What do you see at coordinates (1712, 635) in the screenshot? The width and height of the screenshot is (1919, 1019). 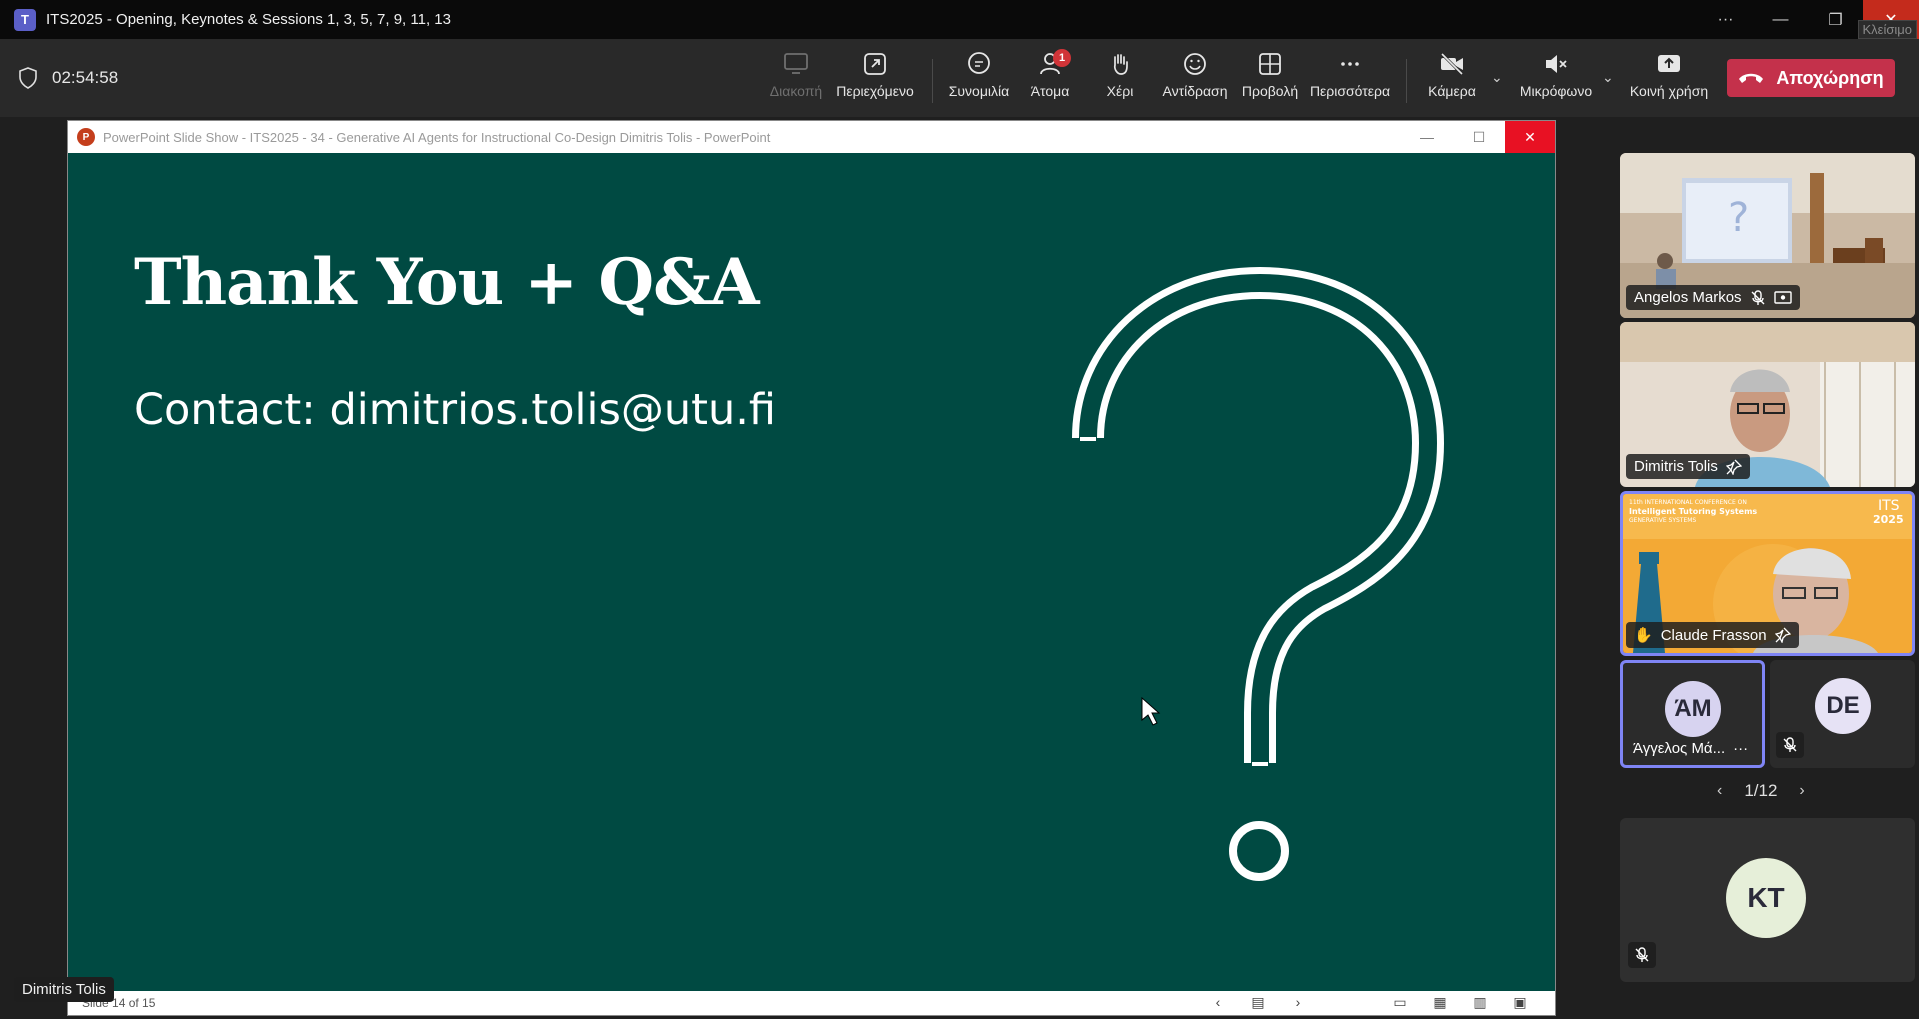 I see `participant-name-tag: ✋ Claude Frasson` at bounding box center [1712, 635].